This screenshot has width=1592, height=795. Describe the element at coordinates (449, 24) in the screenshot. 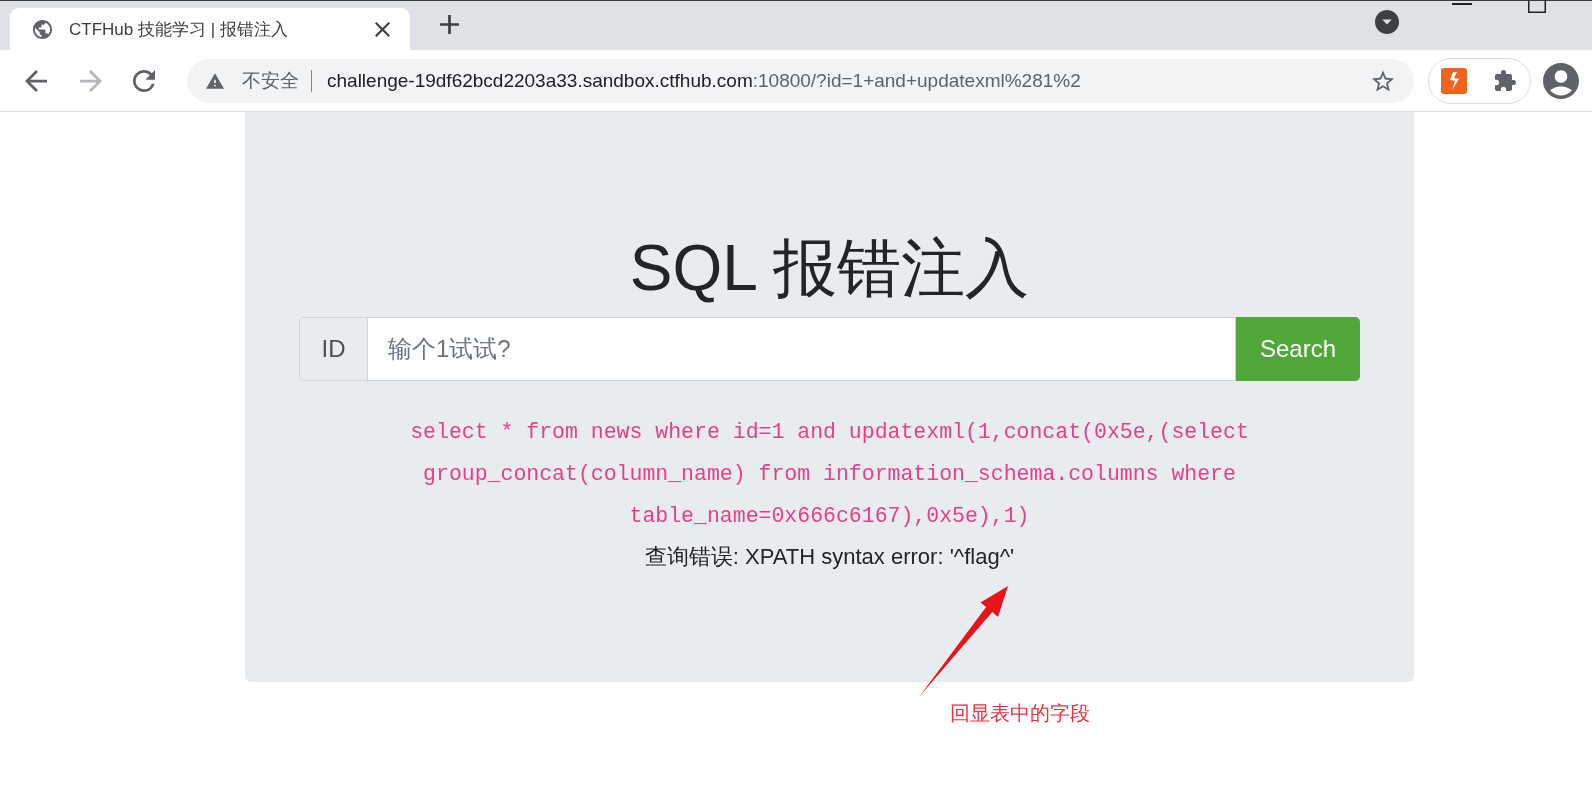

I see `new-tab-icon` at that location.